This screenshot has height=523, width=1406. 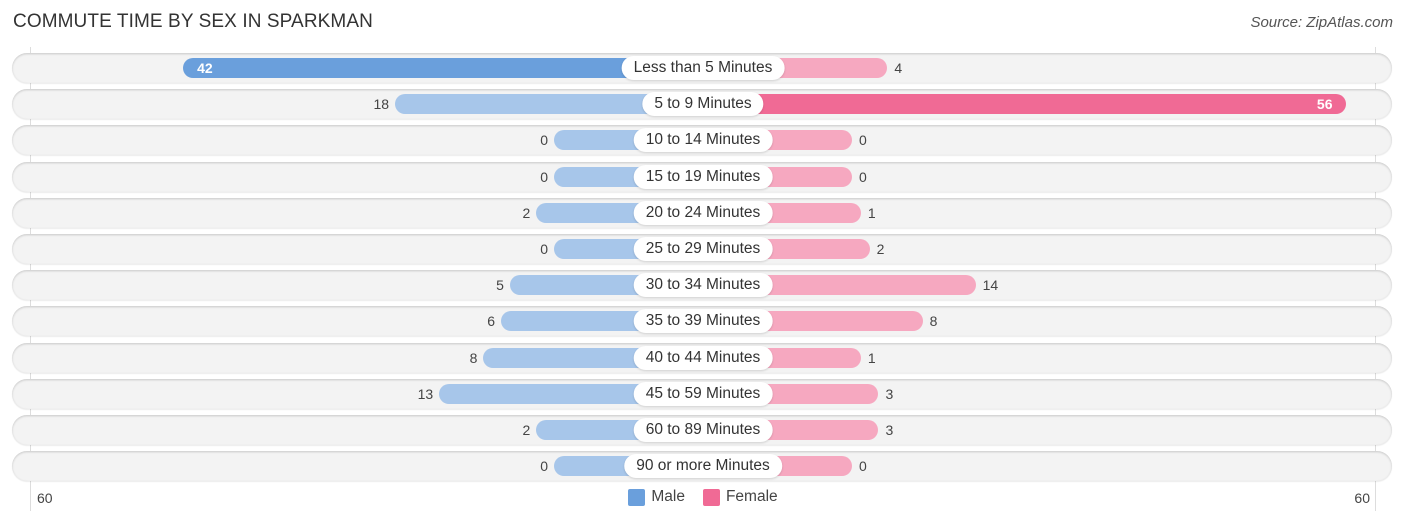 What do you see at coordinates (703, 213) in the screenshot?
I see `category-label: 20 to 24 Minutes` at bounding box center [703, 213].